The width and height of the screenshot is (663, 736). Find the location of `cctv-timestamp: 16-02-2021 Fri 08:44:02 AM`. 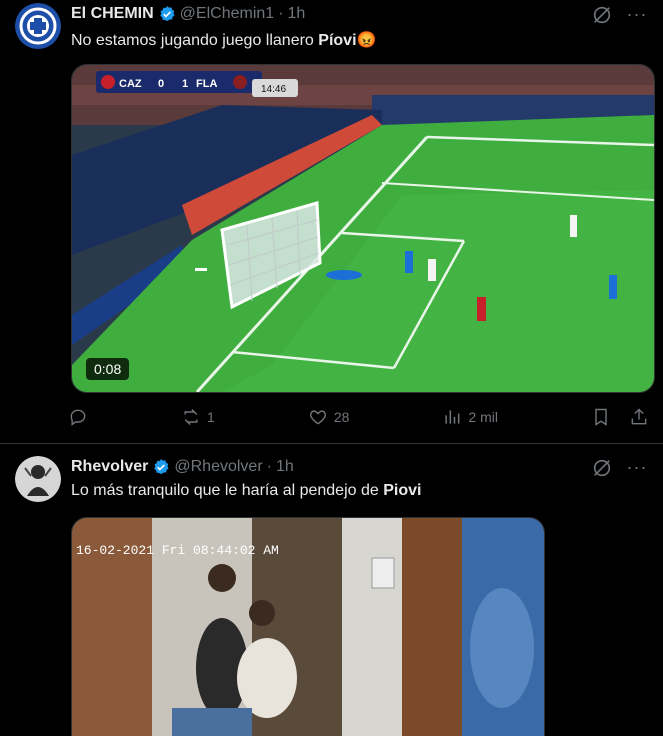

cctv-timestamp: 16-02-2021 Fri 08:44:02 AM is located at coordinates (177, 550).